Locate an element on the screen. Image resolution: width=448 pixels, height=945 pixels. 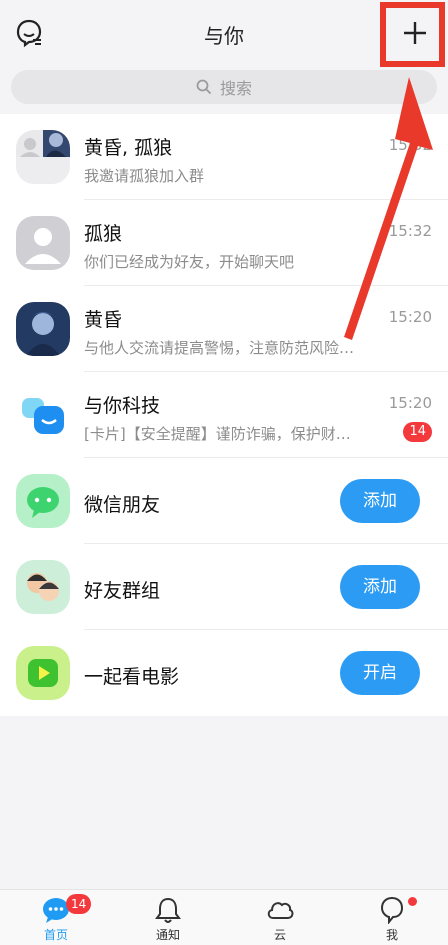
tab-cloud: 云 is located at coordinates (280, 917).